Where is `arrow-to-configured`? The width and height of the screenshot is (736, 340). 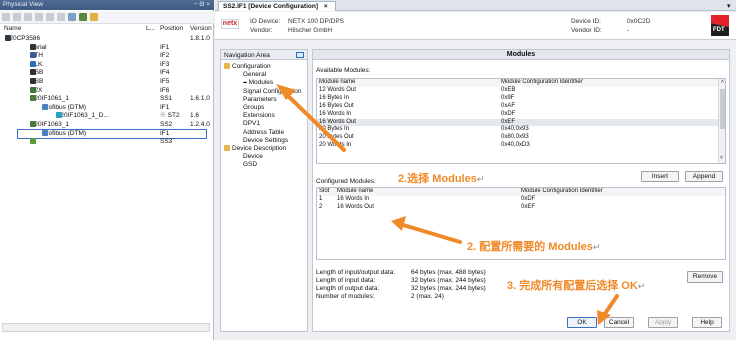 arrow-to-configured is located at coordinates (430, 233).